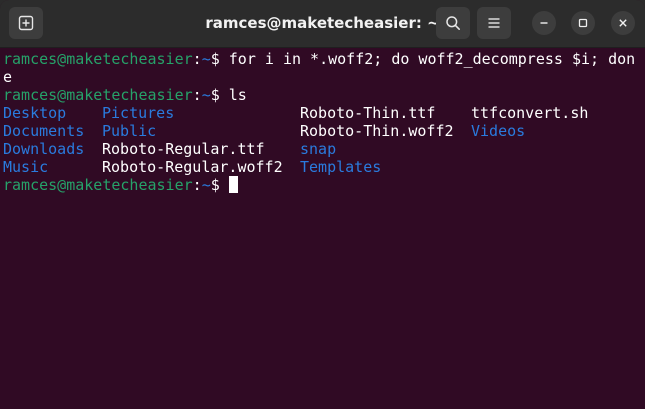 Image resolution: width=645 pixels, height=409 pixels. I want to click on ls-row: Music Roboto-Regular.woff2 Templates, so click(324, 167).